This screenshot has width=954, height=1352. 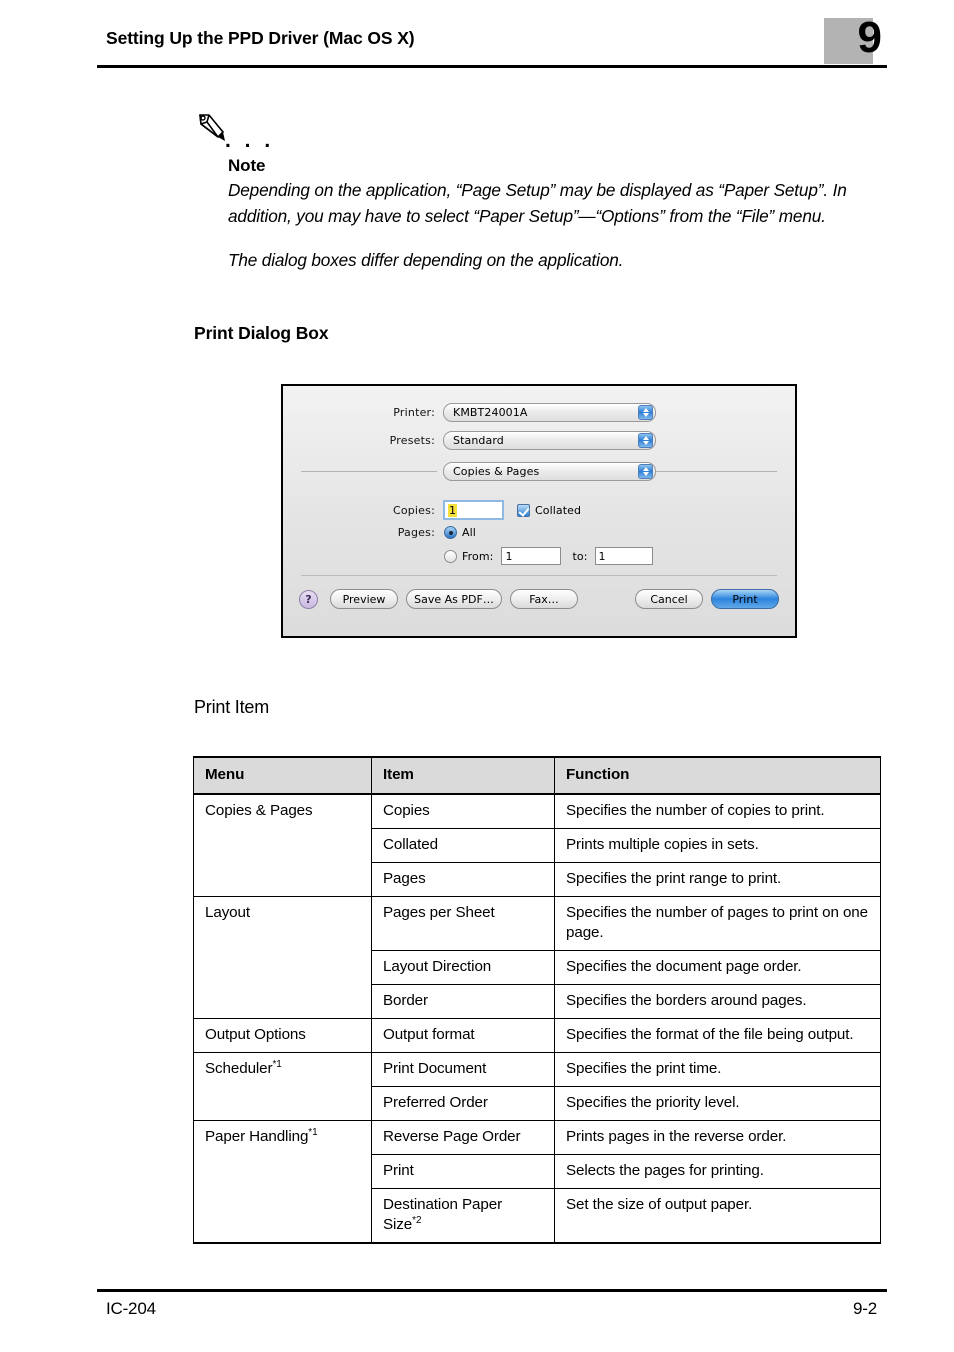 I want to click on note-icon-row: . . ., so click(x=541, y=134).